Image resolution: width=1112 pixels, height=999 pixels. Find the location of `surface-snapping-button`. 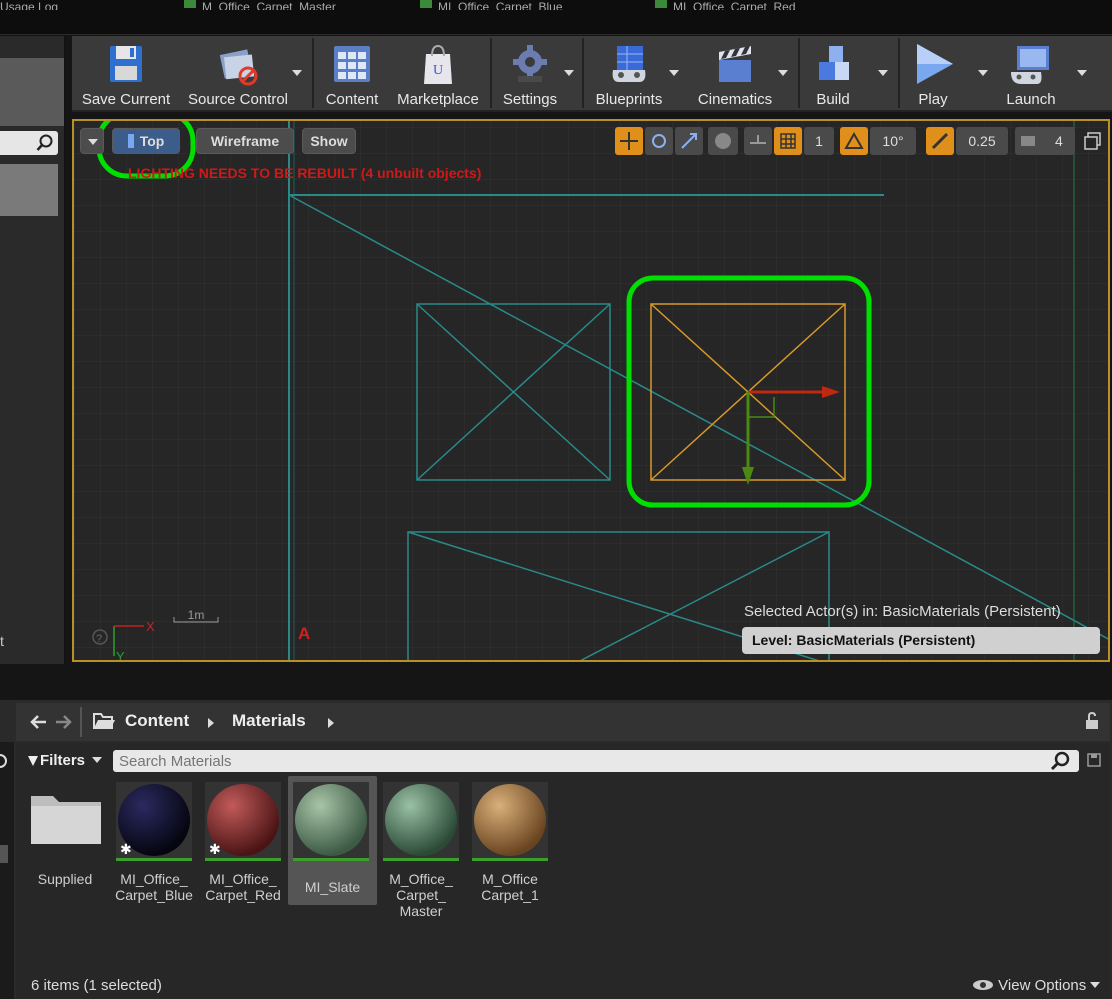

surface-snapping-button is located at coordinates (758, 141).